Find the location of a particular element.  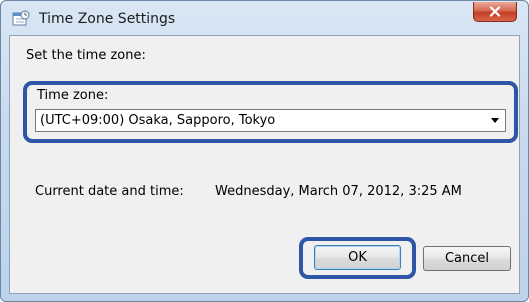

ok-button-highlight: OK is located at coordinates (357, 258).